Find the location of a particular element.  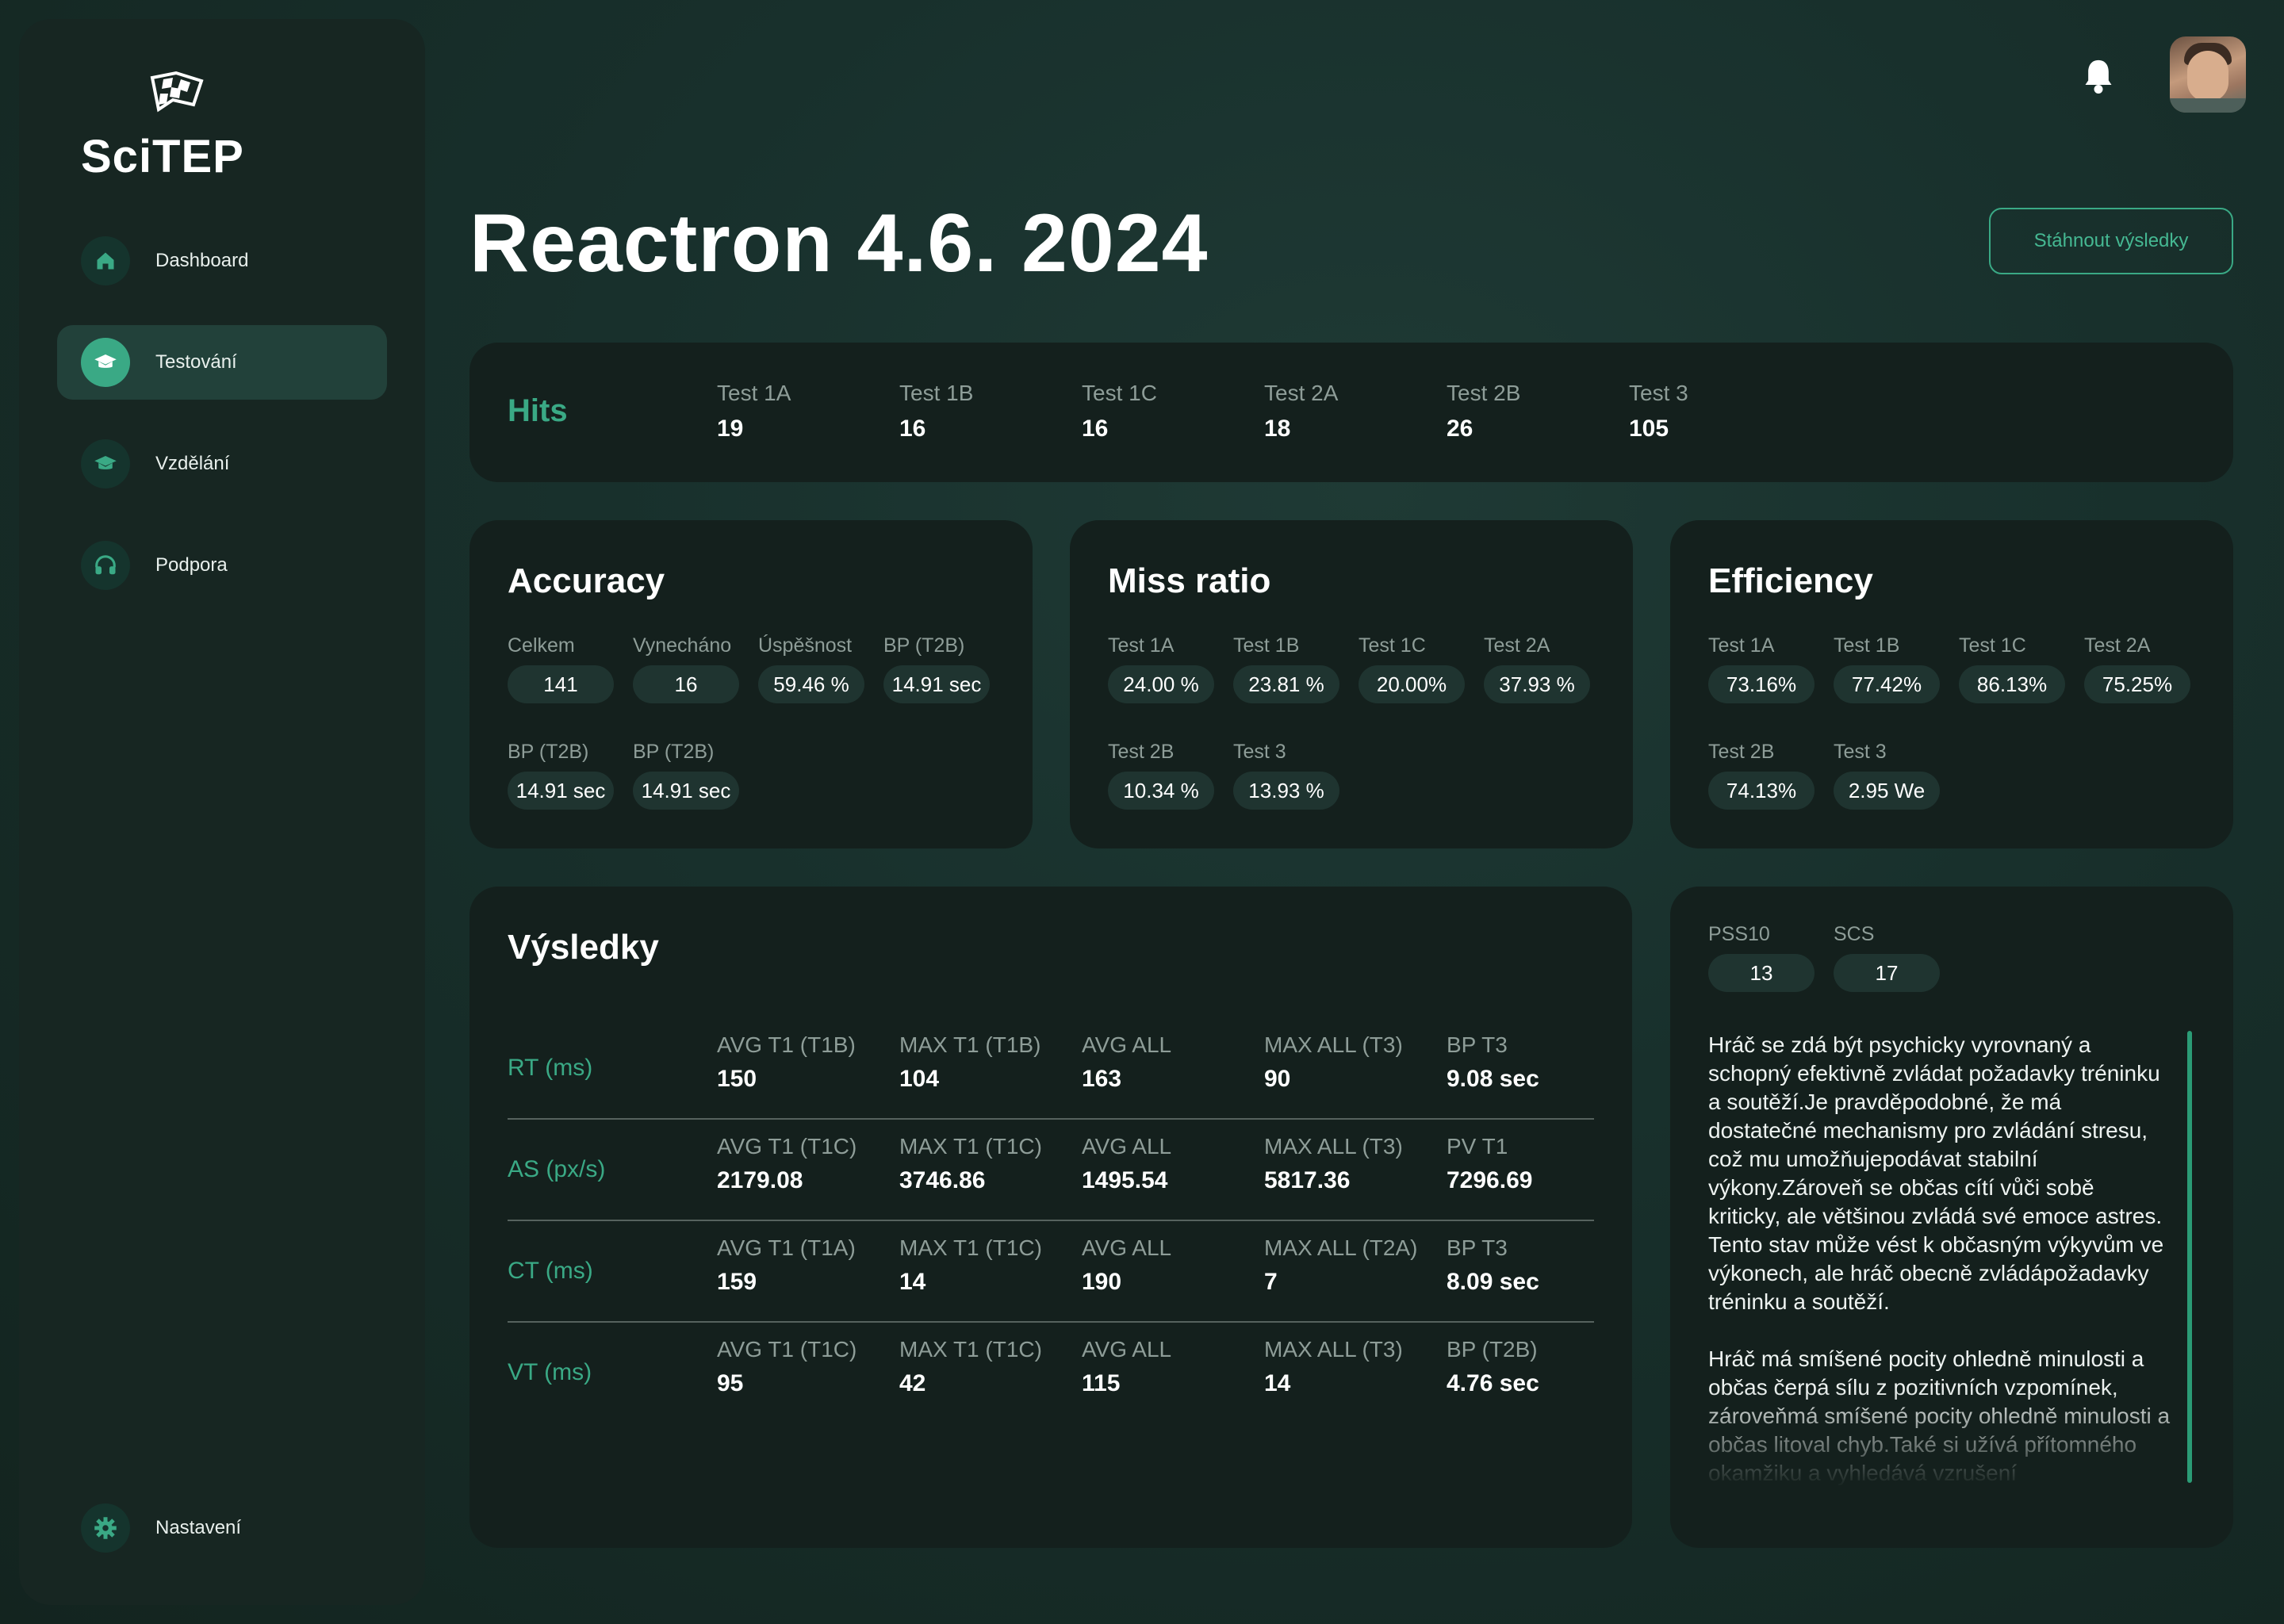

hits-item: Test 3 105 is located at coordinates (1658, 411).